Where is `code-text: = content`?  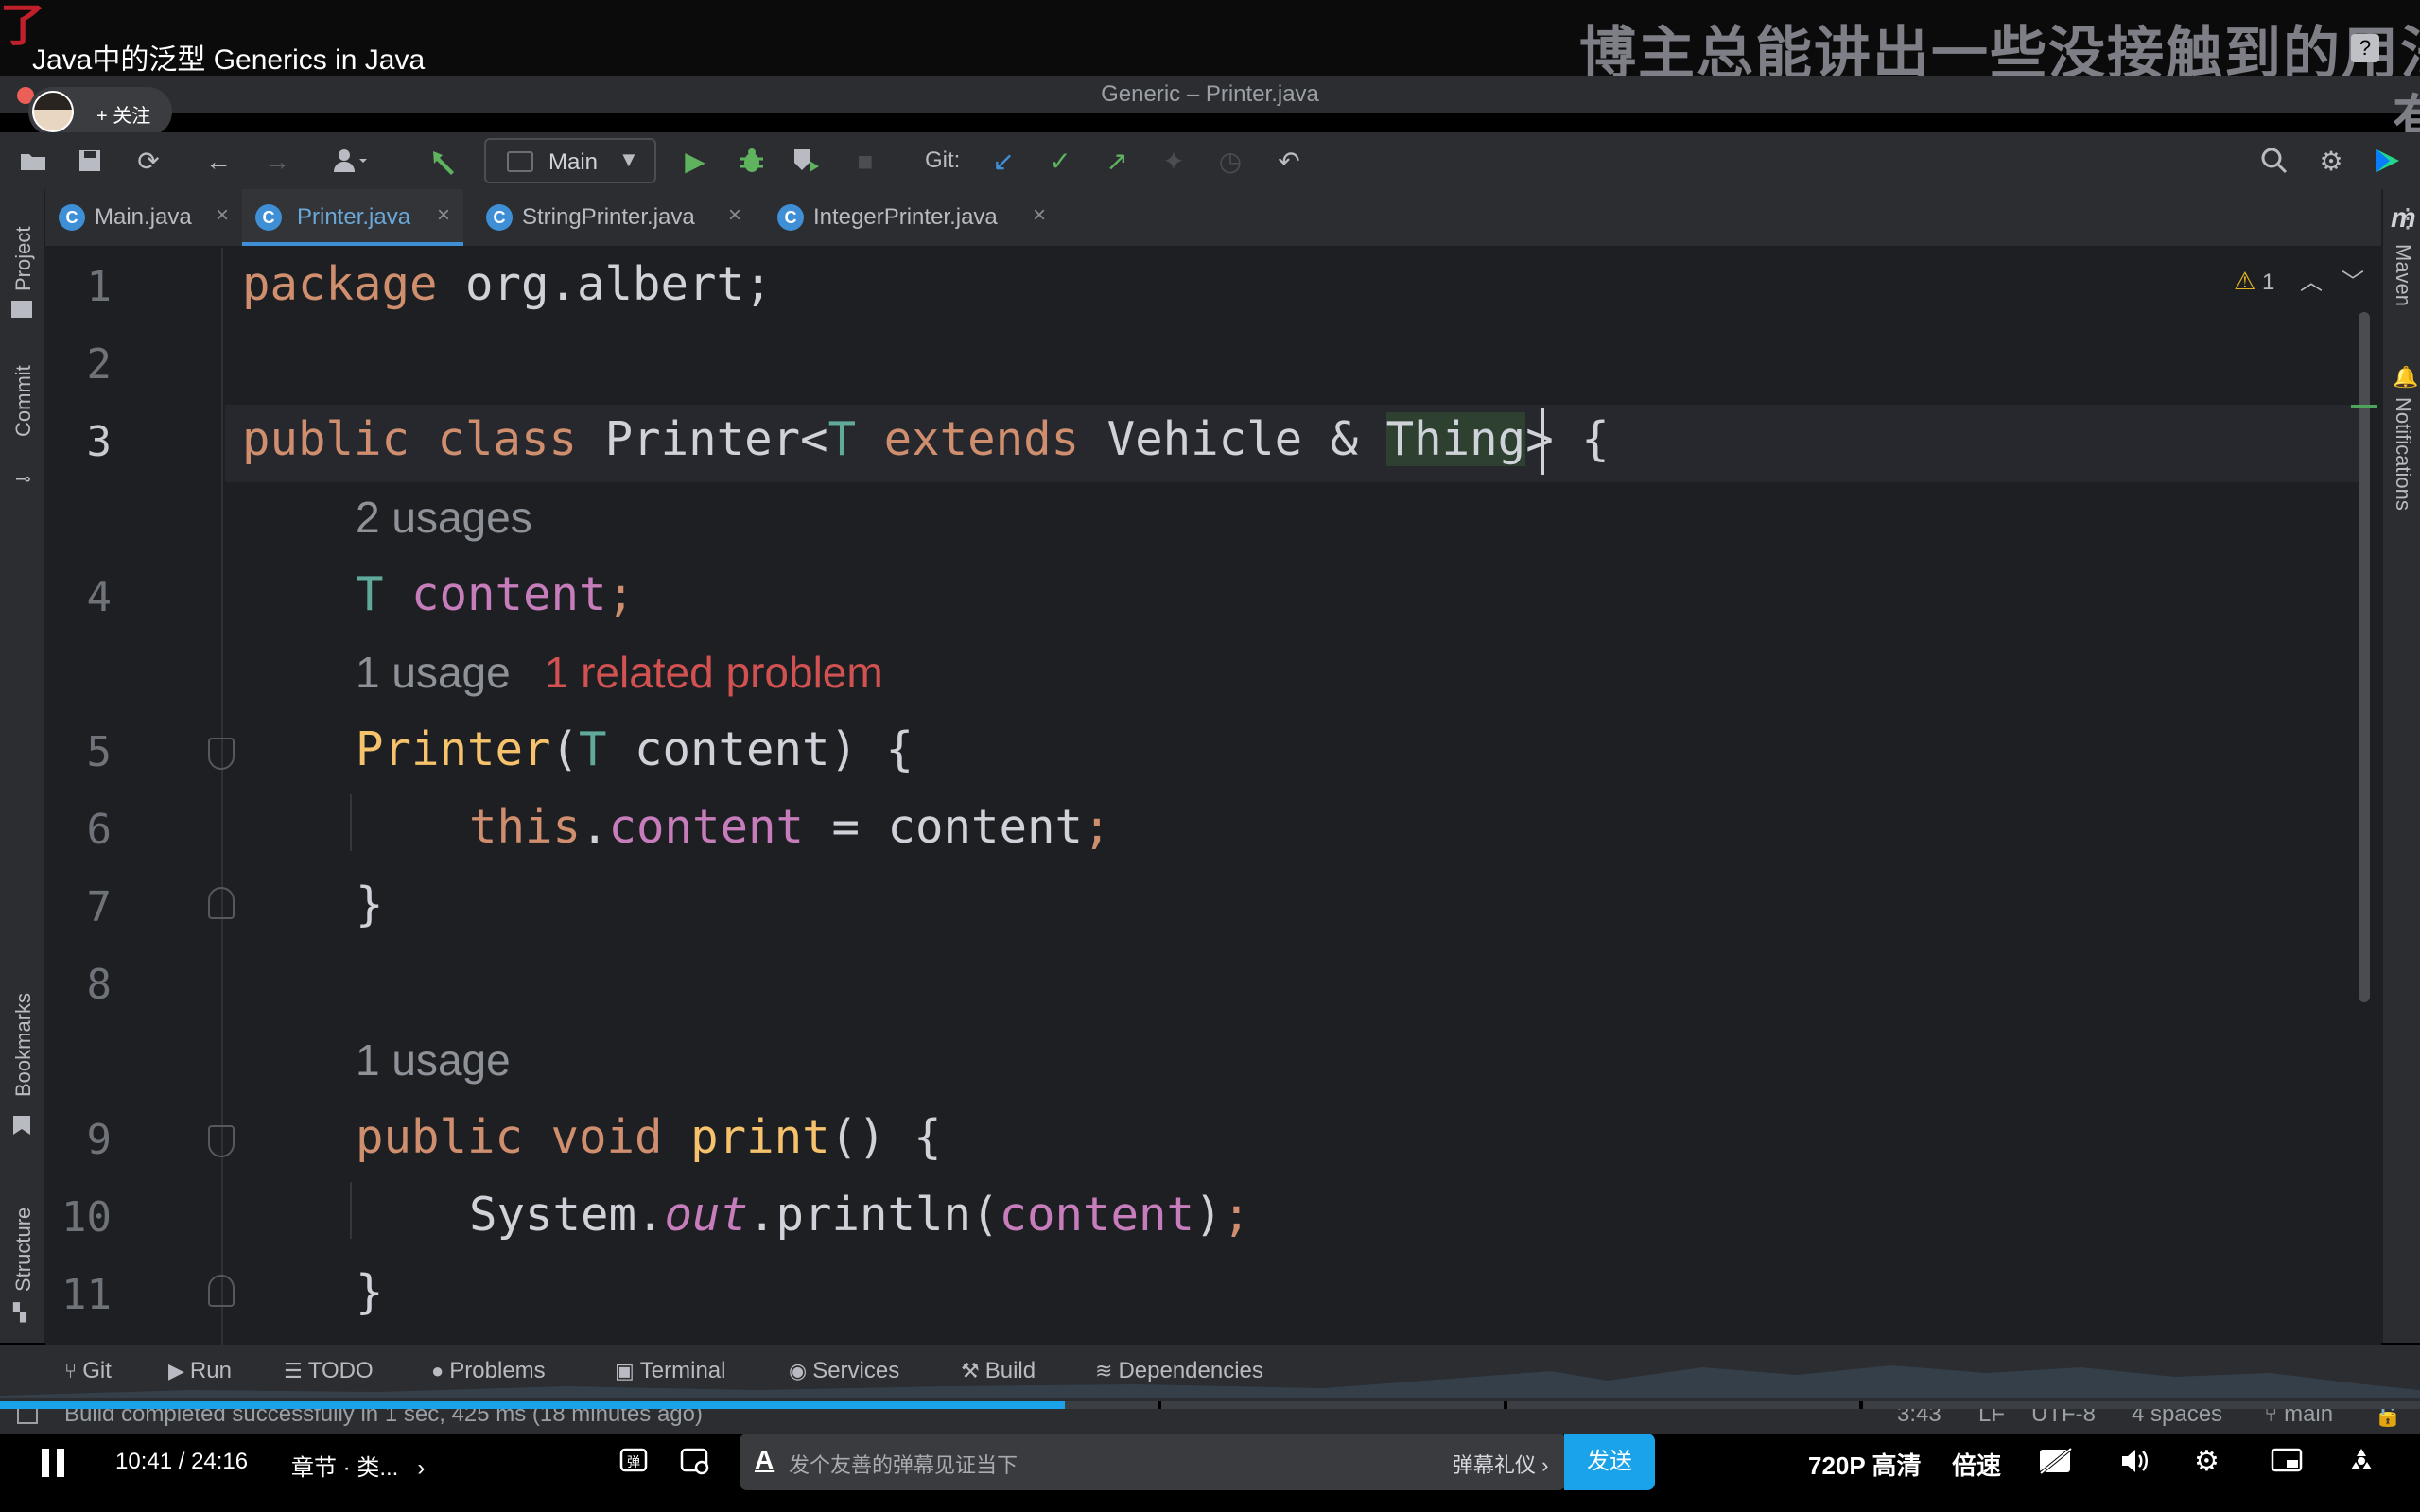
code-text: = content is located at coordinates (944, 827).